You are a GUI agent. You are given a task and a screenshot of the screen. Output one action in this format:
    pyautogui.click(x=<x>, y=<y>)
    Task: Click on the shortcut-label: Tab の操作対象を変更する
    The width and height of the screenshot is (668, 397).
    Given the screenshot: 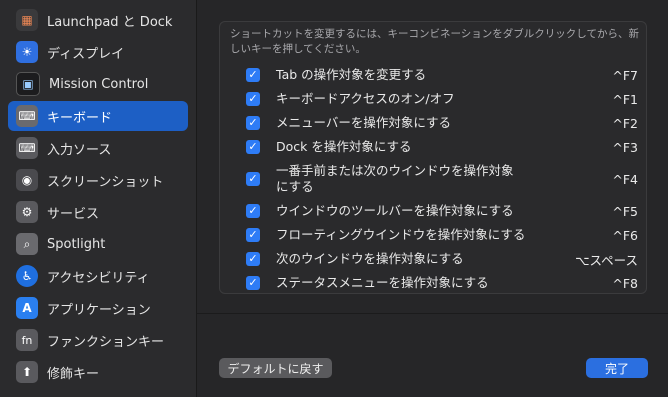 What is the action you would take?
    pyautogui.click(x=351, y=74)
    